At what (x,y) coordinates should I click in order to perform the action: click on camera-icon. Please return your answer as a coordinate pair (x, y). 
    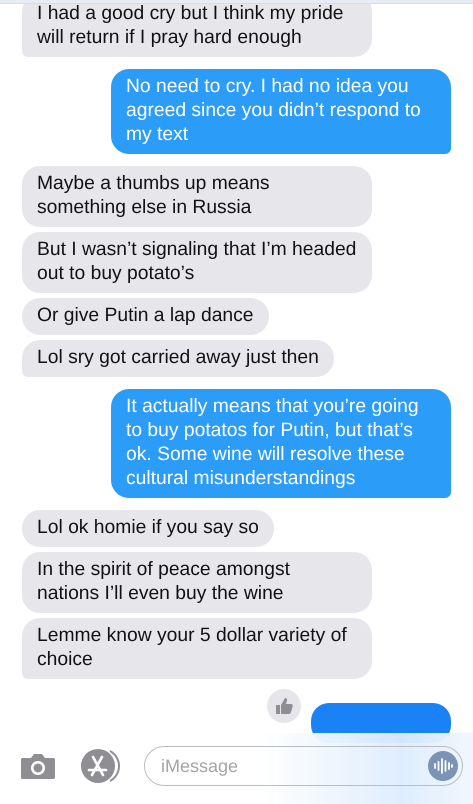
    Looking at the image, I should click on (38, 766).